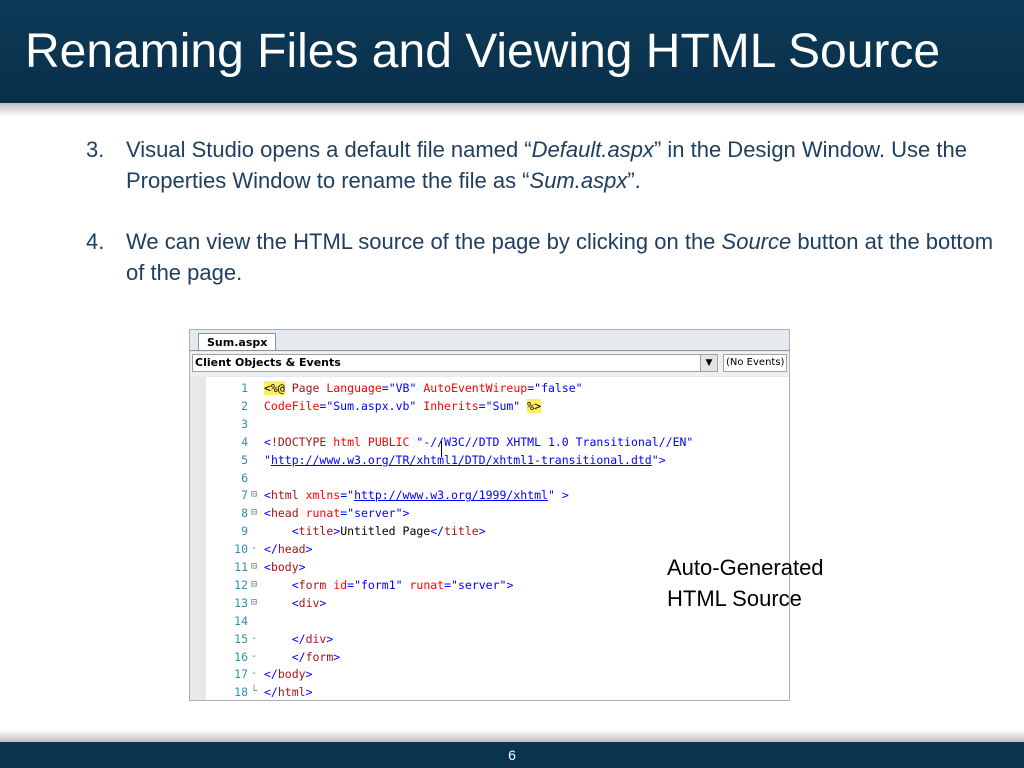 The image size is (1024, 768). What do you see at coordinates (512, 755) in the screenshot?
I see `footer-bar: 6` at bounding box center [512, 755].